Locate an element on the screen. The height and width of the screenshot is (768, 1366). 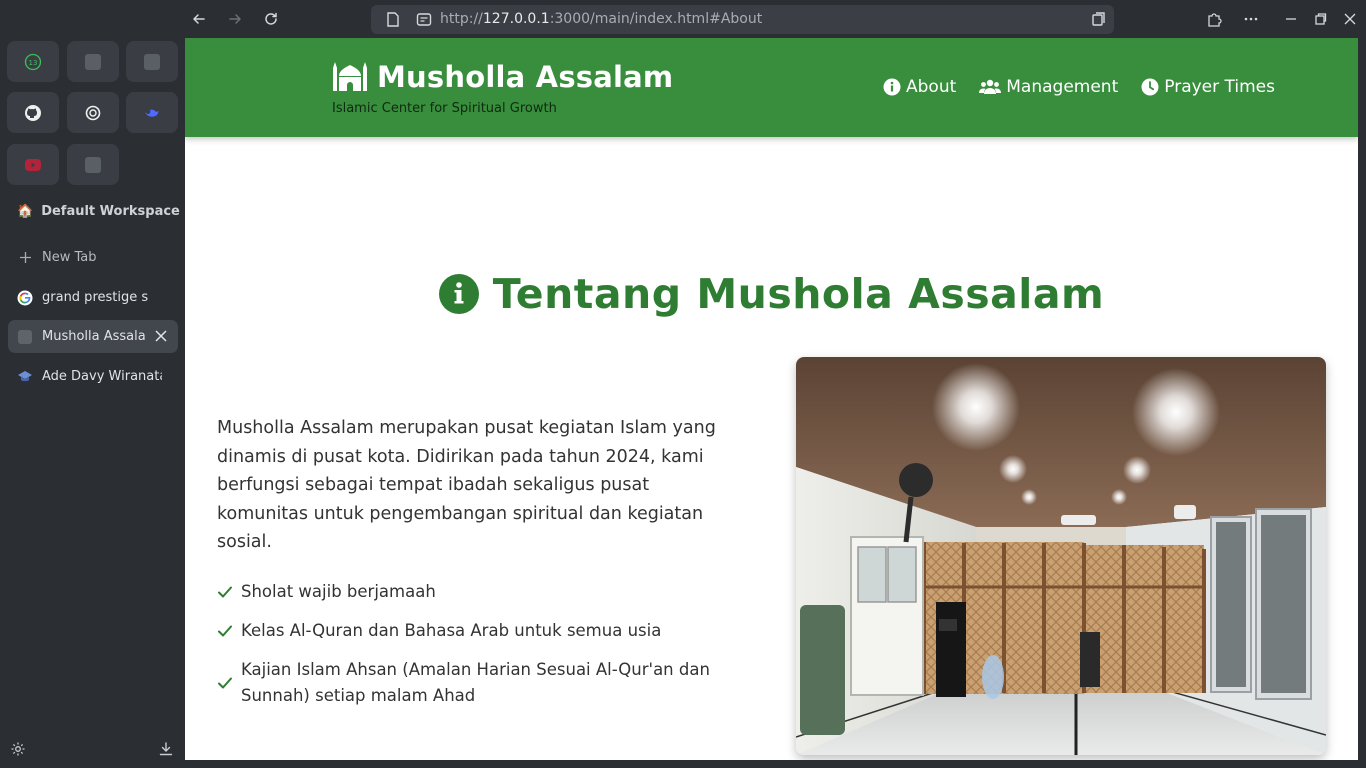
nav-prayer-times: Prayer Times is located at coordinates (1208, 87).